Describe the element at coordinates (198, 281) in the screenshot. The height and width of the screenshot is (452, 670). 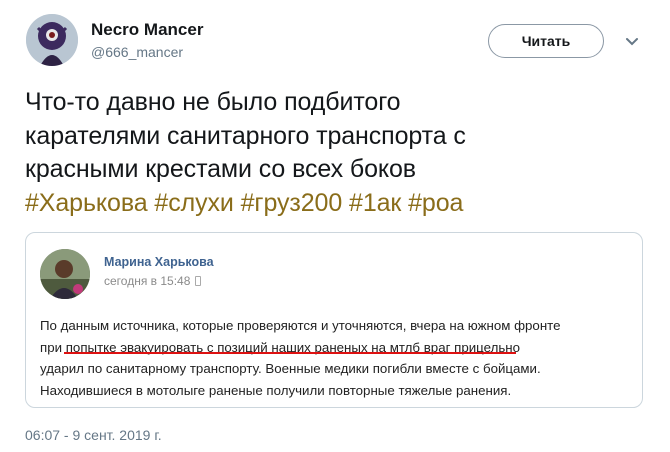
I see `phone-icon` at that location.